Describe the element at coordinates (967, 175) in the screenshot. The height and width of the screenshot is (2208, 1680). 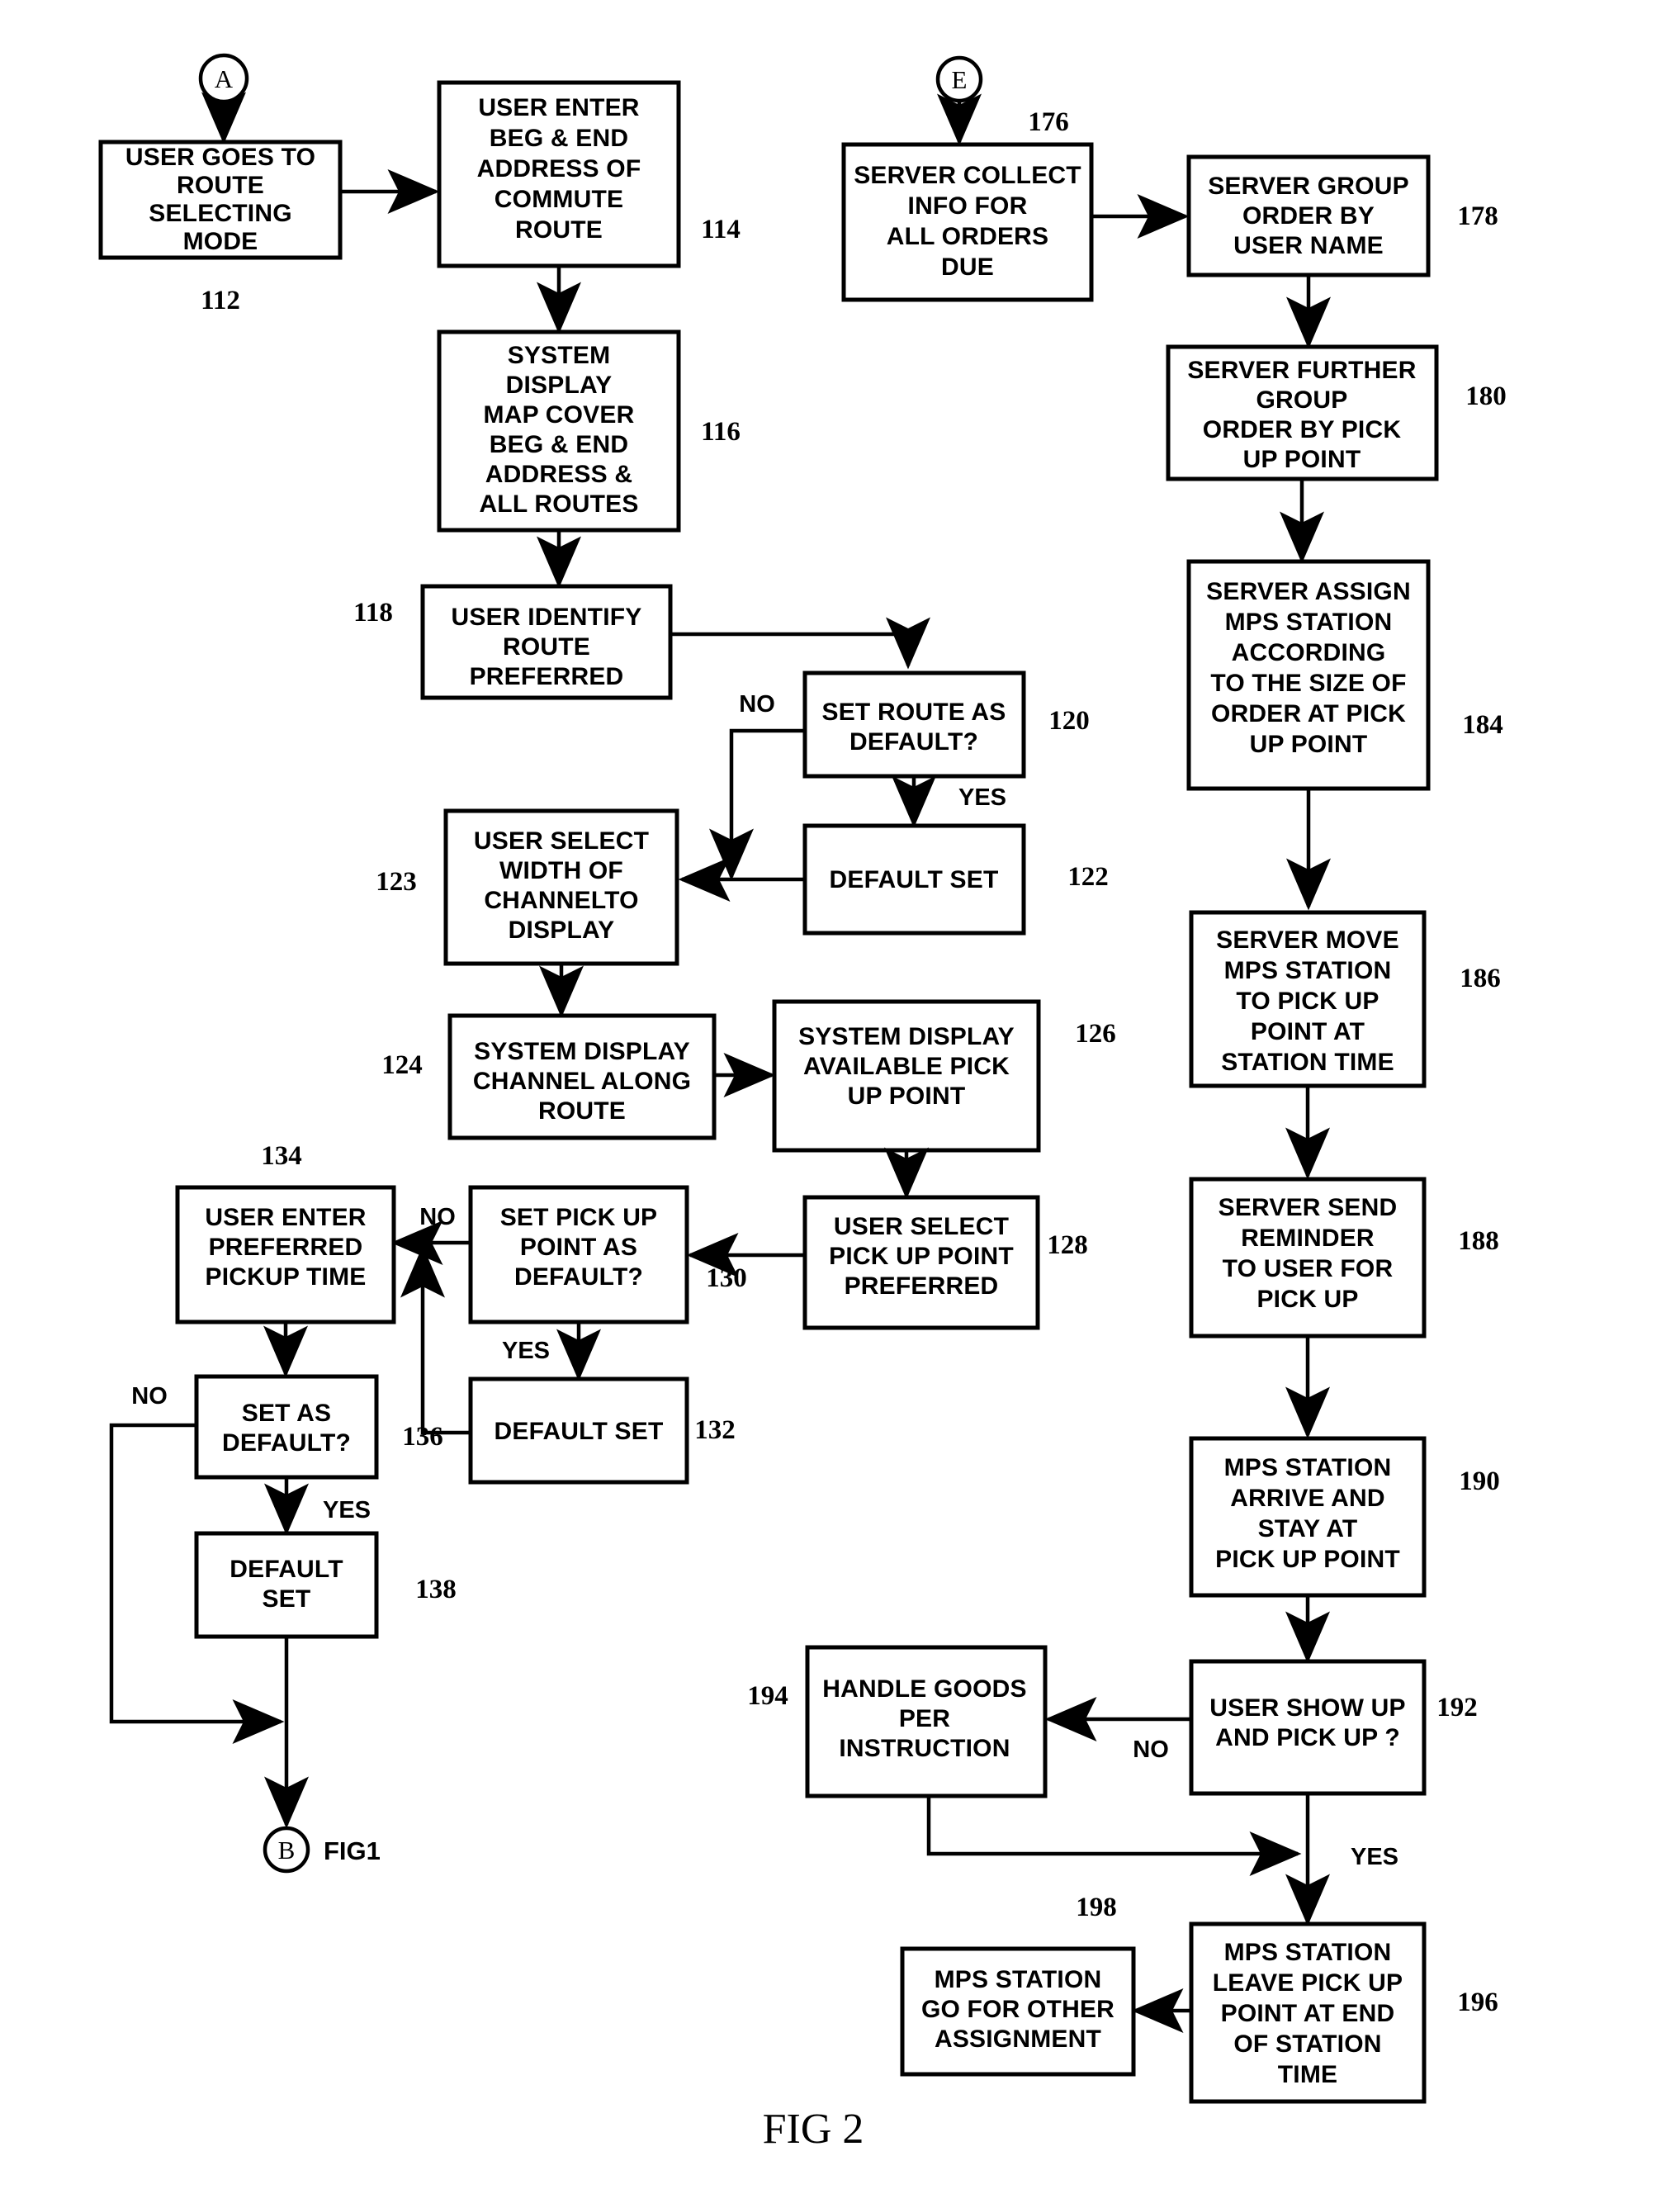
I see `box-176-line-0: SERVER COLLECT` at that location.